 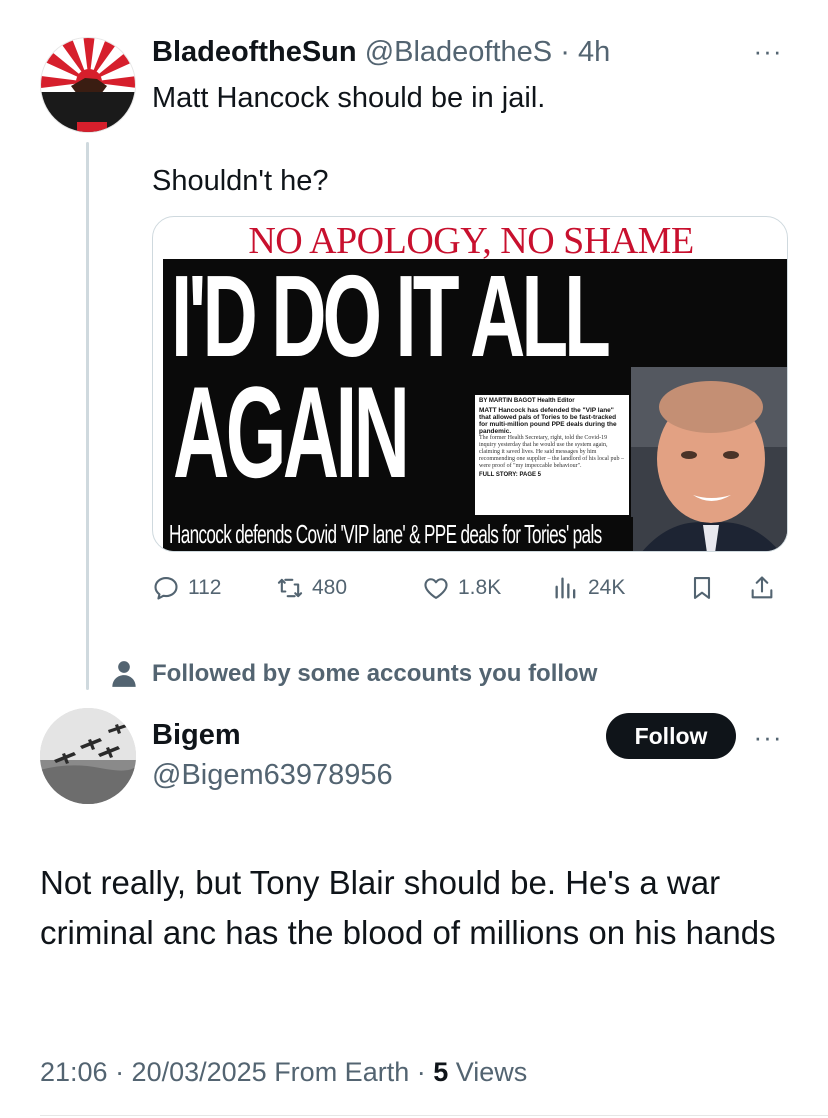 I want to click on share-button, so click(x=766, y=588).